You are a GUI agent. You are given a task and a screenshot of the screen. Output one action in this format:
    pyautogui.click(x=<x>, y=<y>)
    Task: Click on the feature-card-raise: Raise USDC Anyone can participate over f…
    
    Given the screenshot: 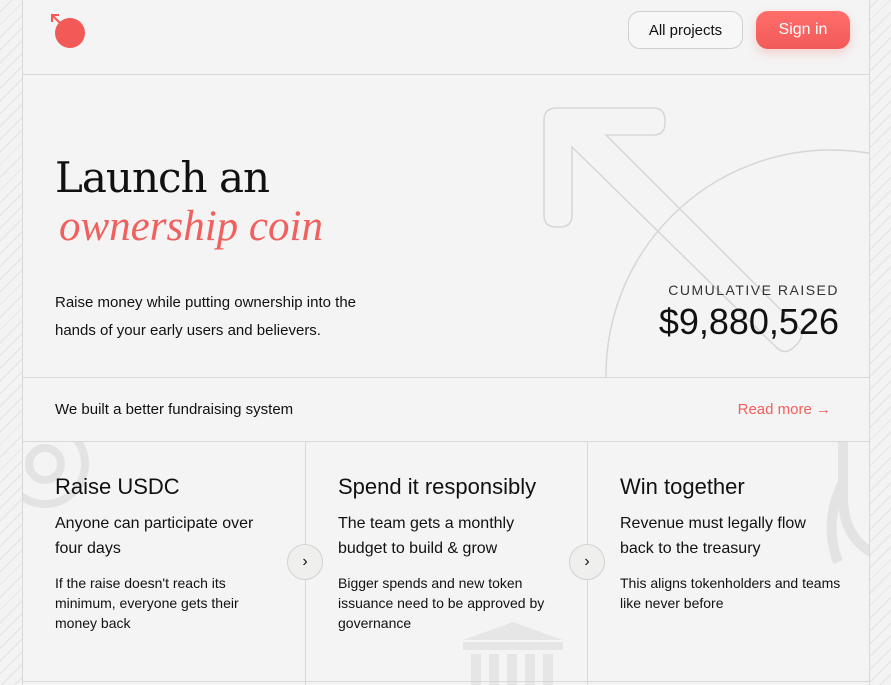 What is the action you would take?
    pyautogui.click(x=164, y=563)
    